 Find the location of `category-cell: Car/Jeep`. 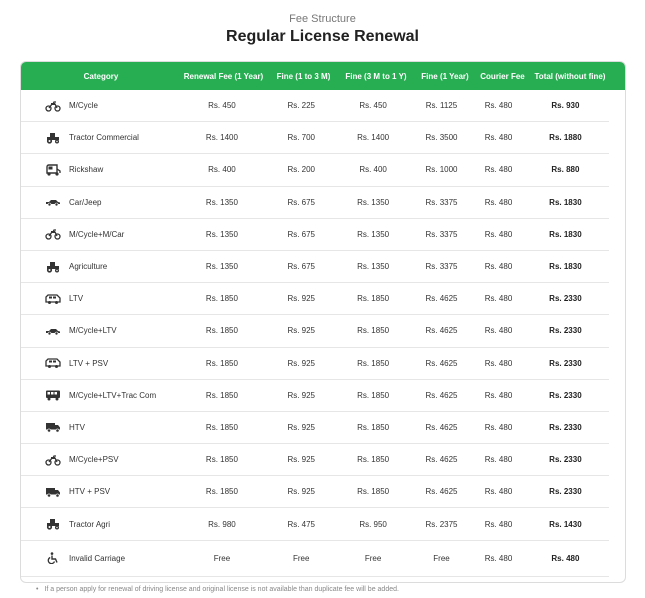

category-cell: Car/Jeep is located at coordinates (100, 202).